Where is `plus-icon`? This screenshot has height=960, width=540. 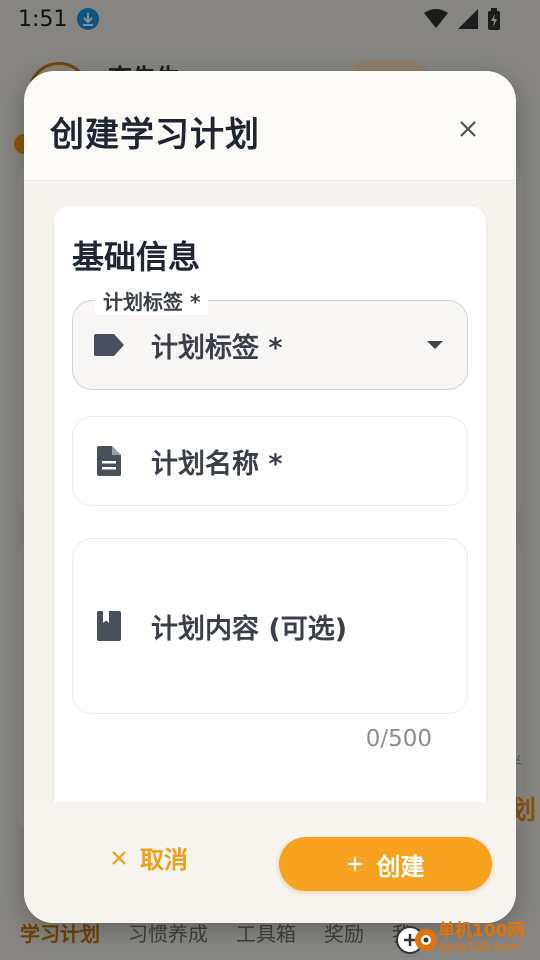
plus-icon is located at coordinates (354, 864).